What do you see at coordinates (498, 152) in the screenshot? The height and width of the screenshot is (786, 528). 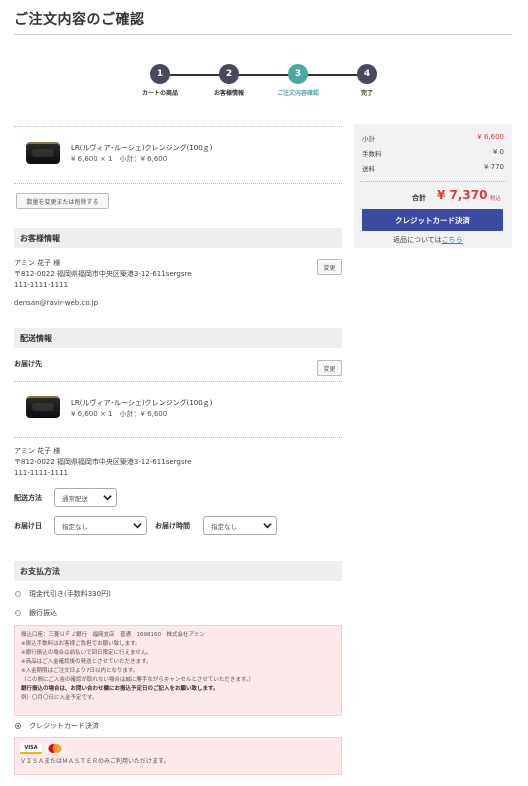 I see `fee-value: ¥ 0` at bounding box center [498, 152].